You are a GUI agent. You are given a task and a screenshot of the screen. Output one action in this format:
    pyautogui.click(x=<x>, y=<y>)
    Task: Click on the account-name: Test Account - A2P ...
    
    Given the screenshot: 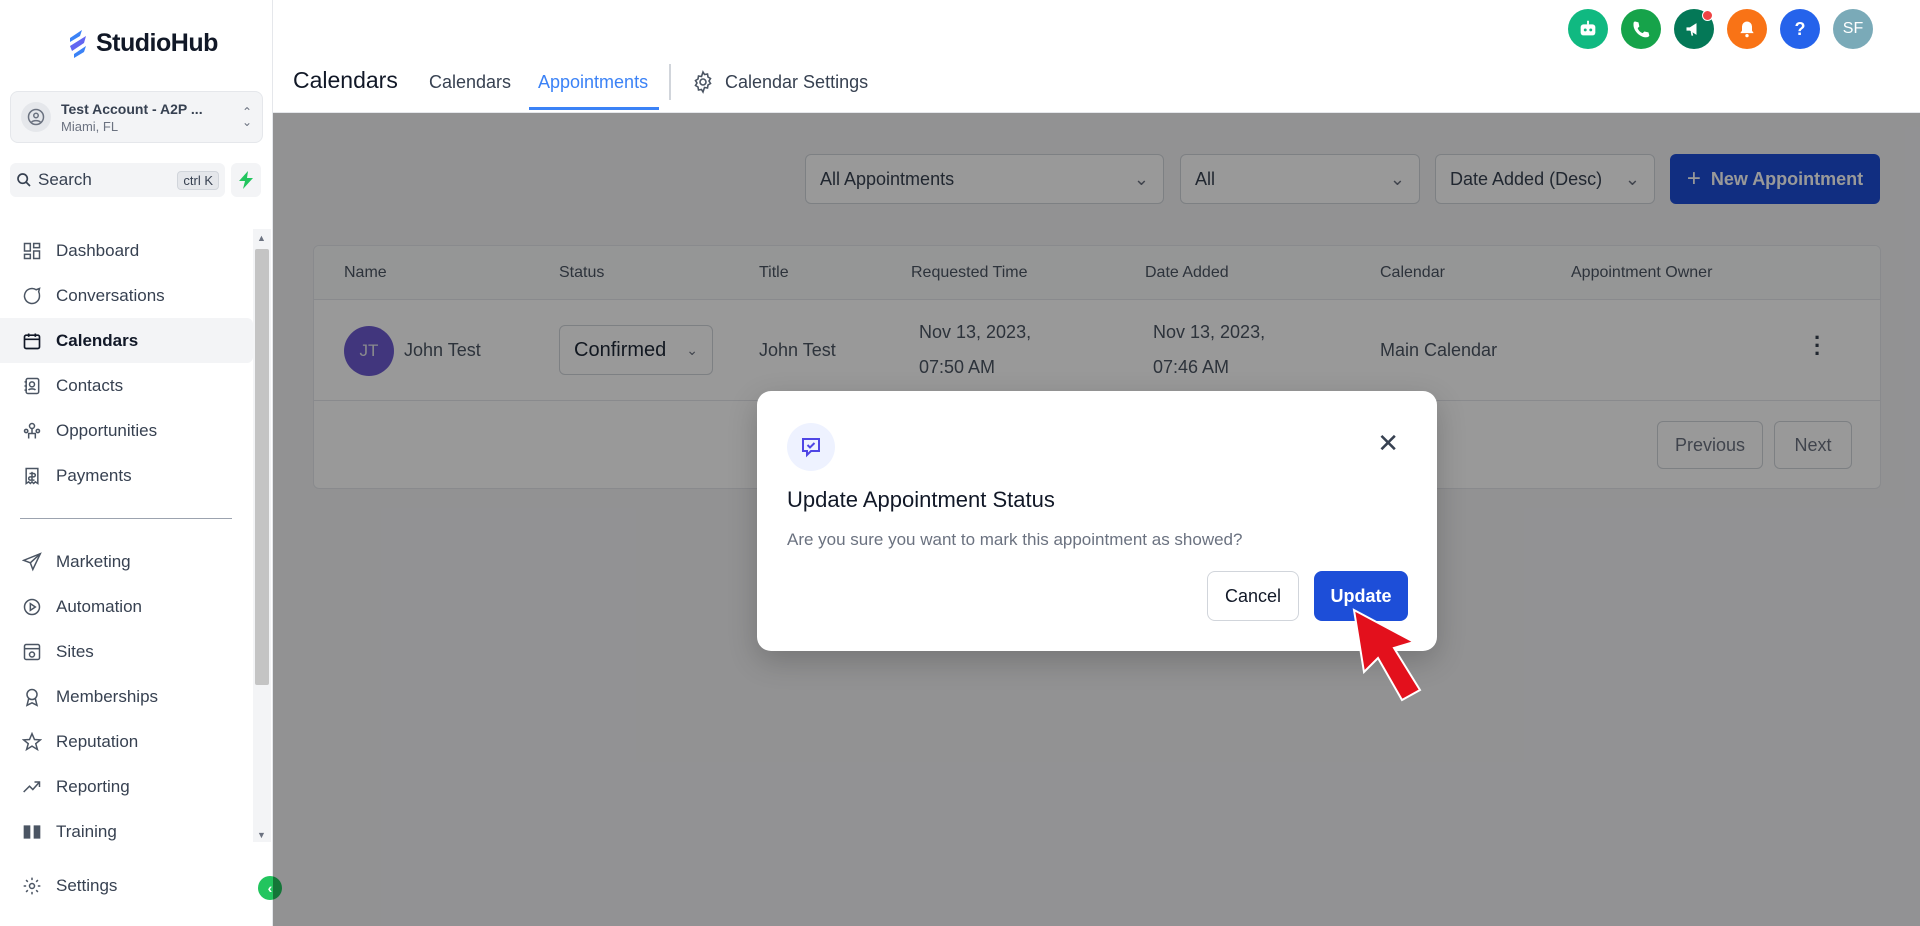 What is the action you would take?
    pyautogui.click(x=132, y=108)
    